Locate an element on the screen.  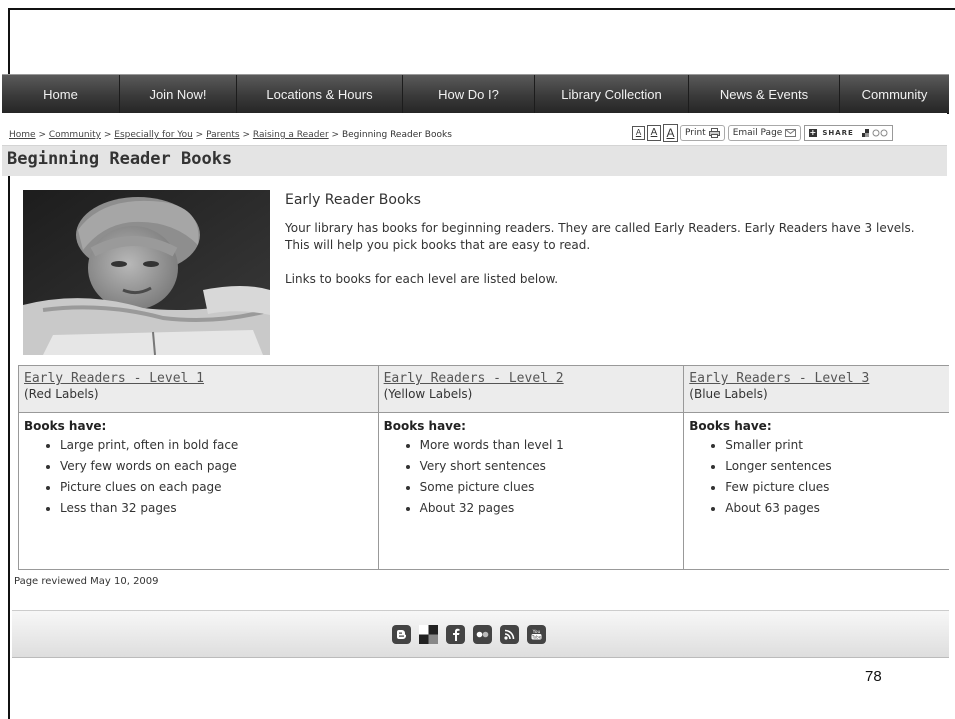
list-item: About 32 pages is located at coordinates (549, 508).